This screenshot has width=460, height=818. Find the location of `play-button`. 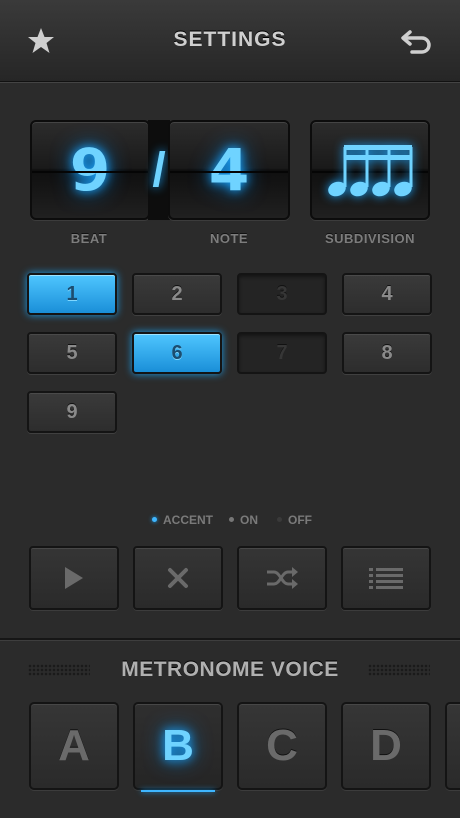

play-button is located at coordinates (74, 578).